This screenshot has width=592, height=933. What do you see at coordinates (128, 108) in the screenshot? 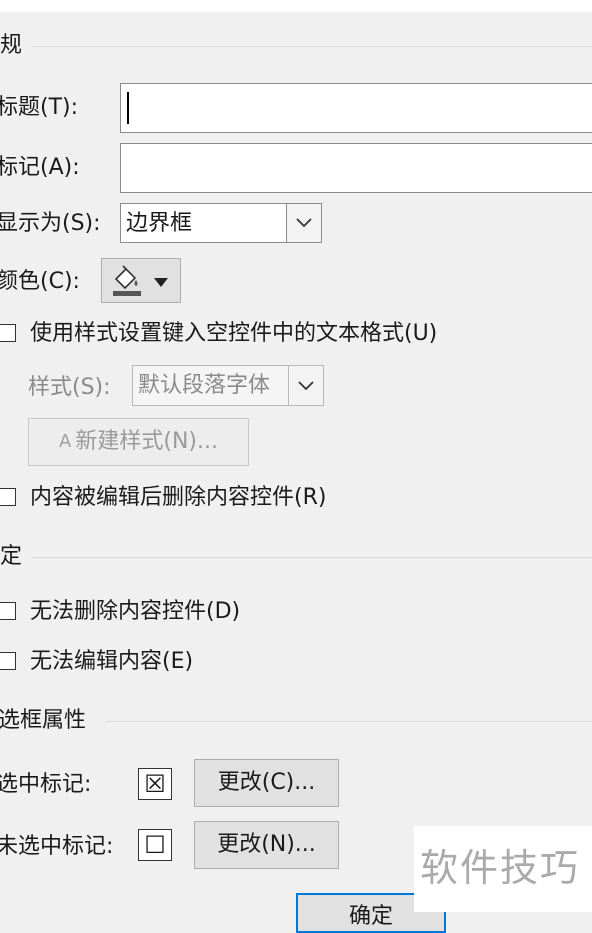
I see `text-caret` at bounding box center [128, 108].